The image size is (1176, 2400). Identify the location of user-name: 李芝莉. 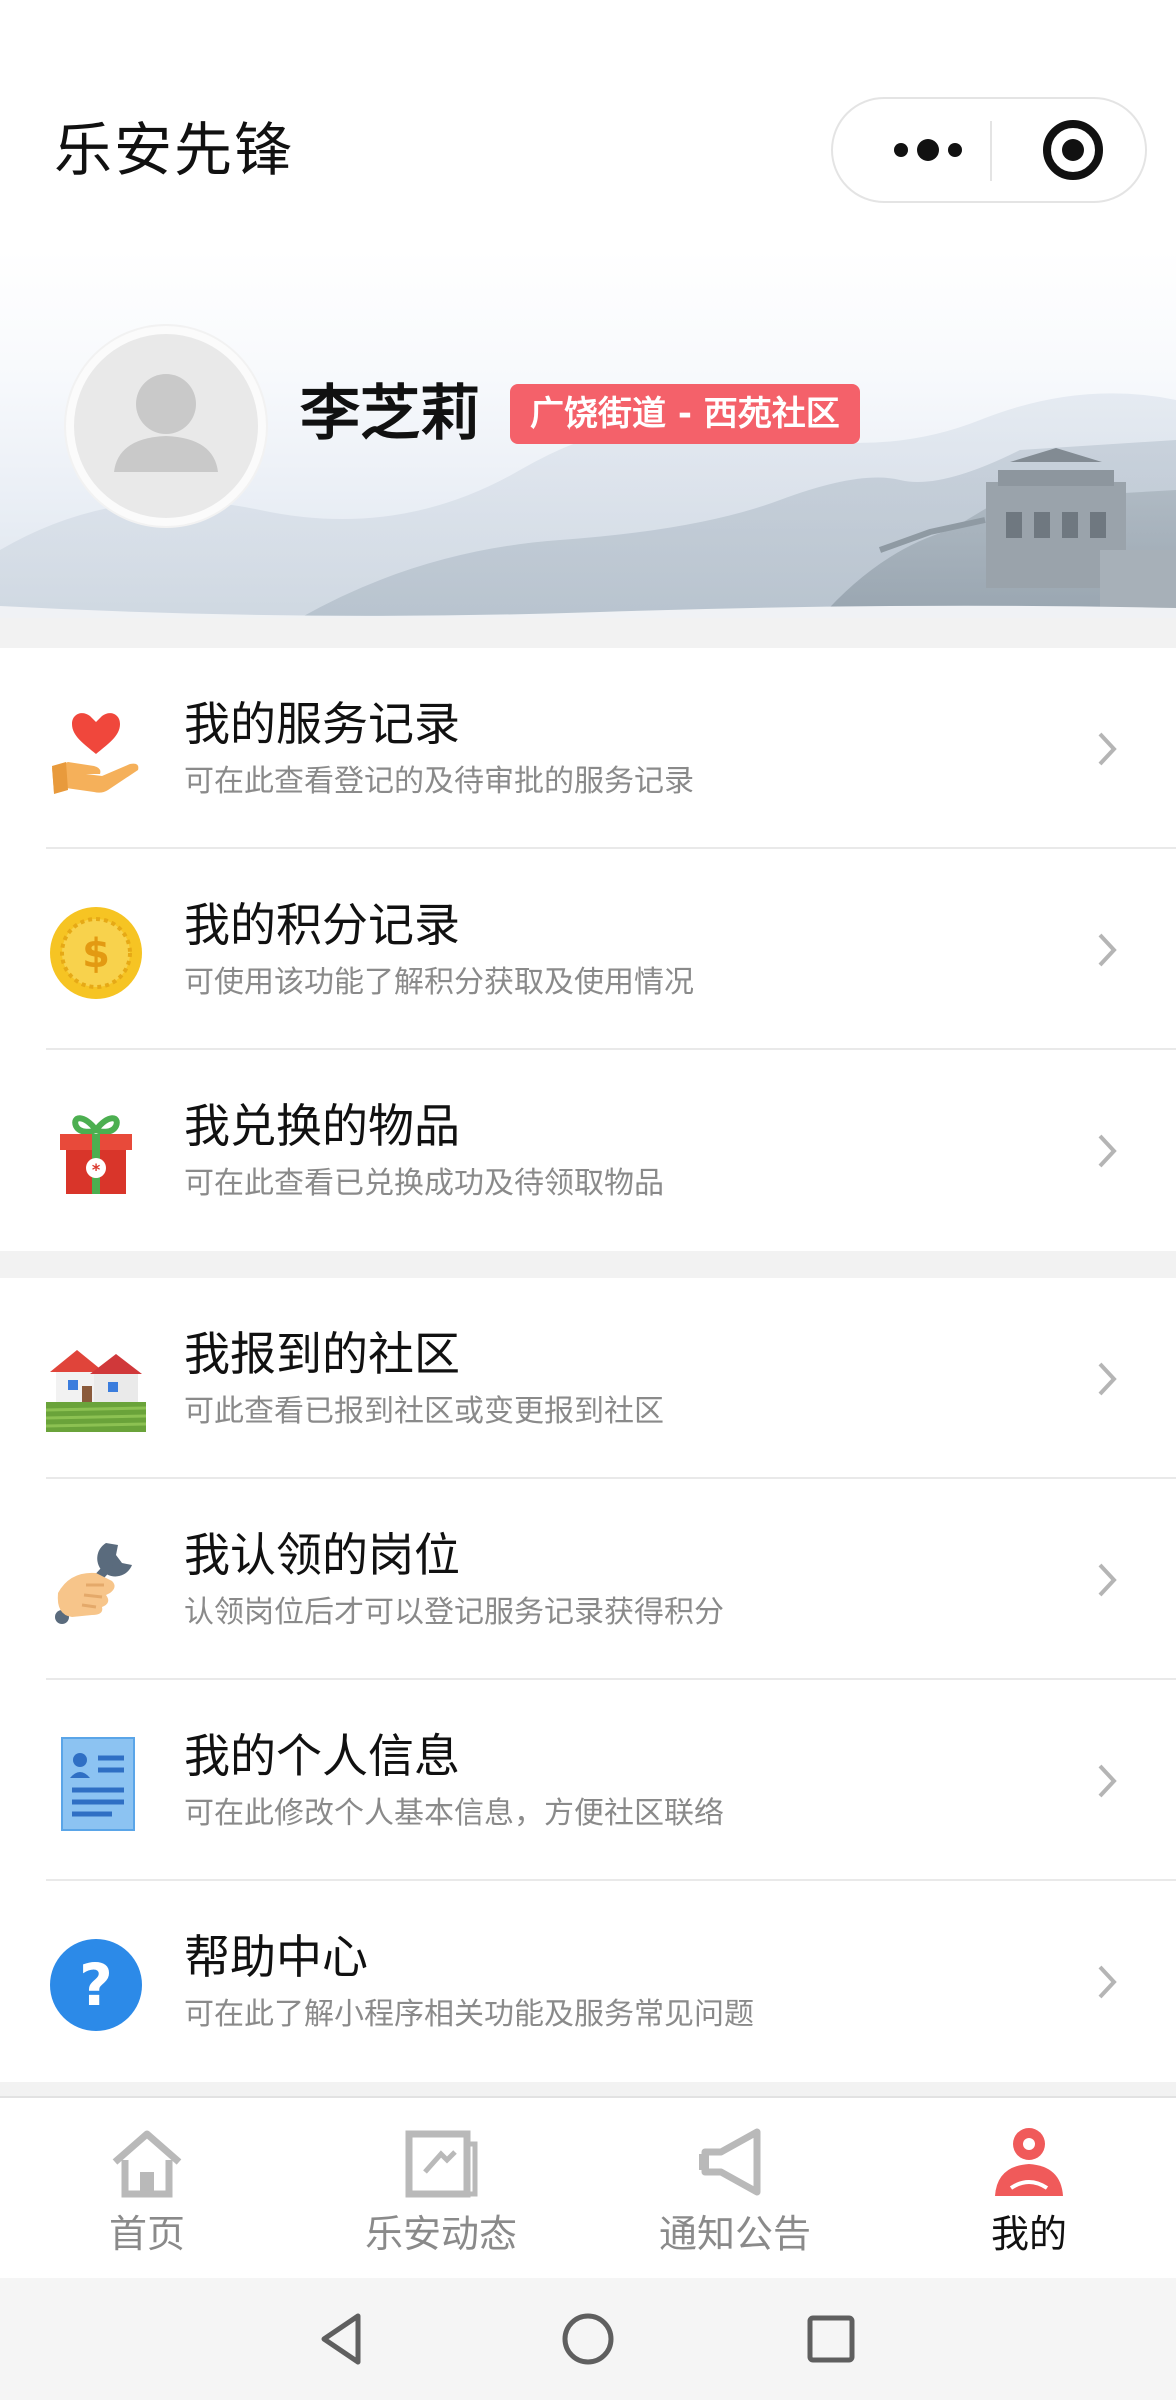
(390, 414).